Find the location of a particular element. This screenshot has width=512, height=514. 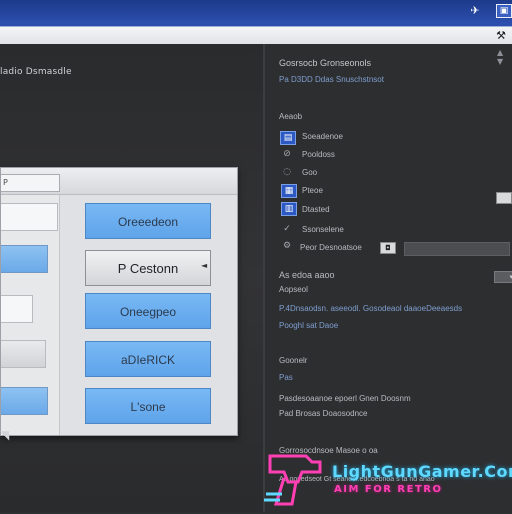

dialog-left-pane is located at coordinates (30, 315).